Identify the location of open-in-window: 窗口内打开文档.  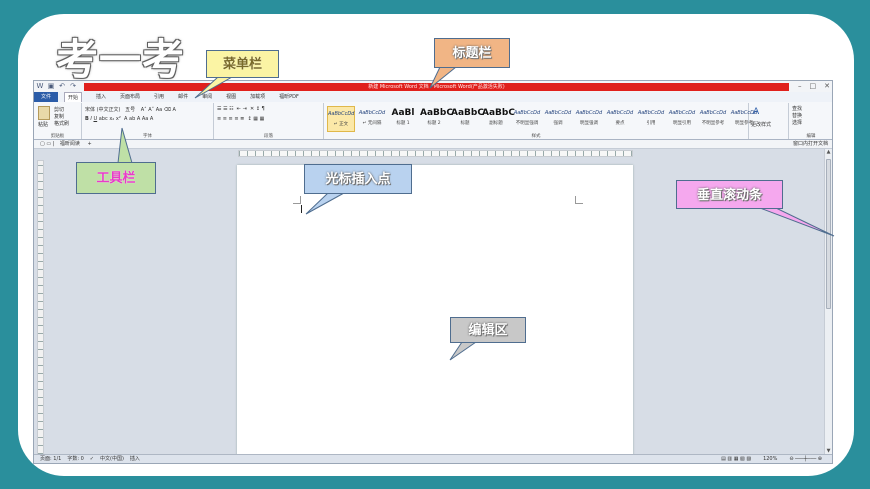
(810, 144).